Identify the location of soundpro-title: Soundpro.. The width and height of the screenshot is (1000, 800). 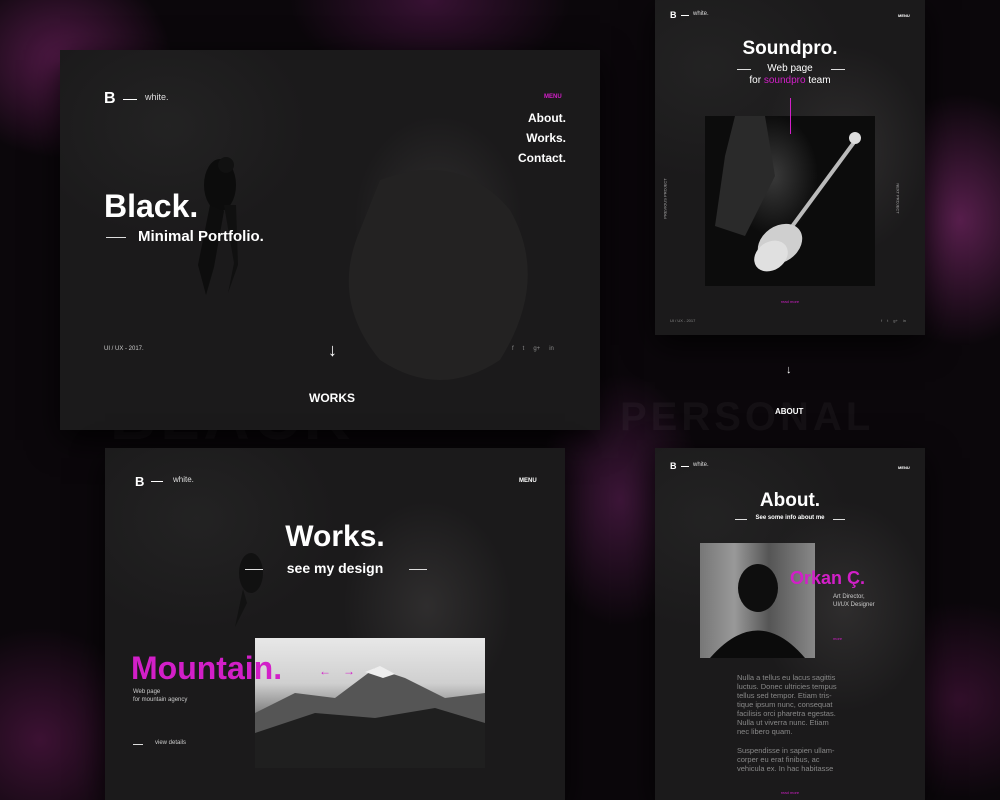
(790, 48).